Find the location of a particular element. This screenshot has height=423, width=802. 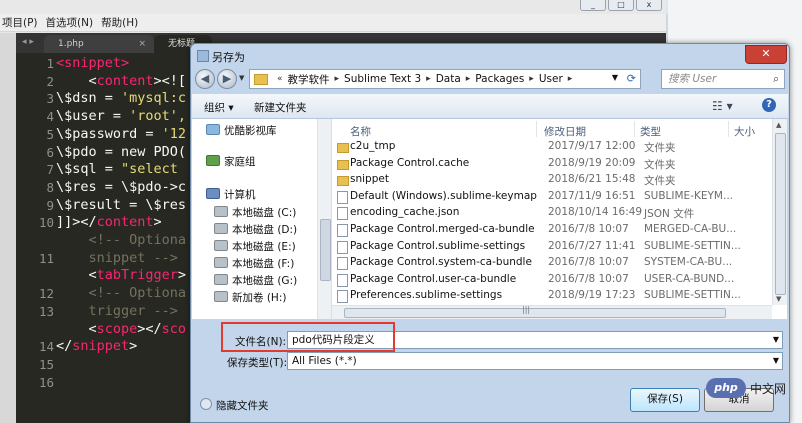

breadcrumb-item: User is located at coordinates (551, 79).